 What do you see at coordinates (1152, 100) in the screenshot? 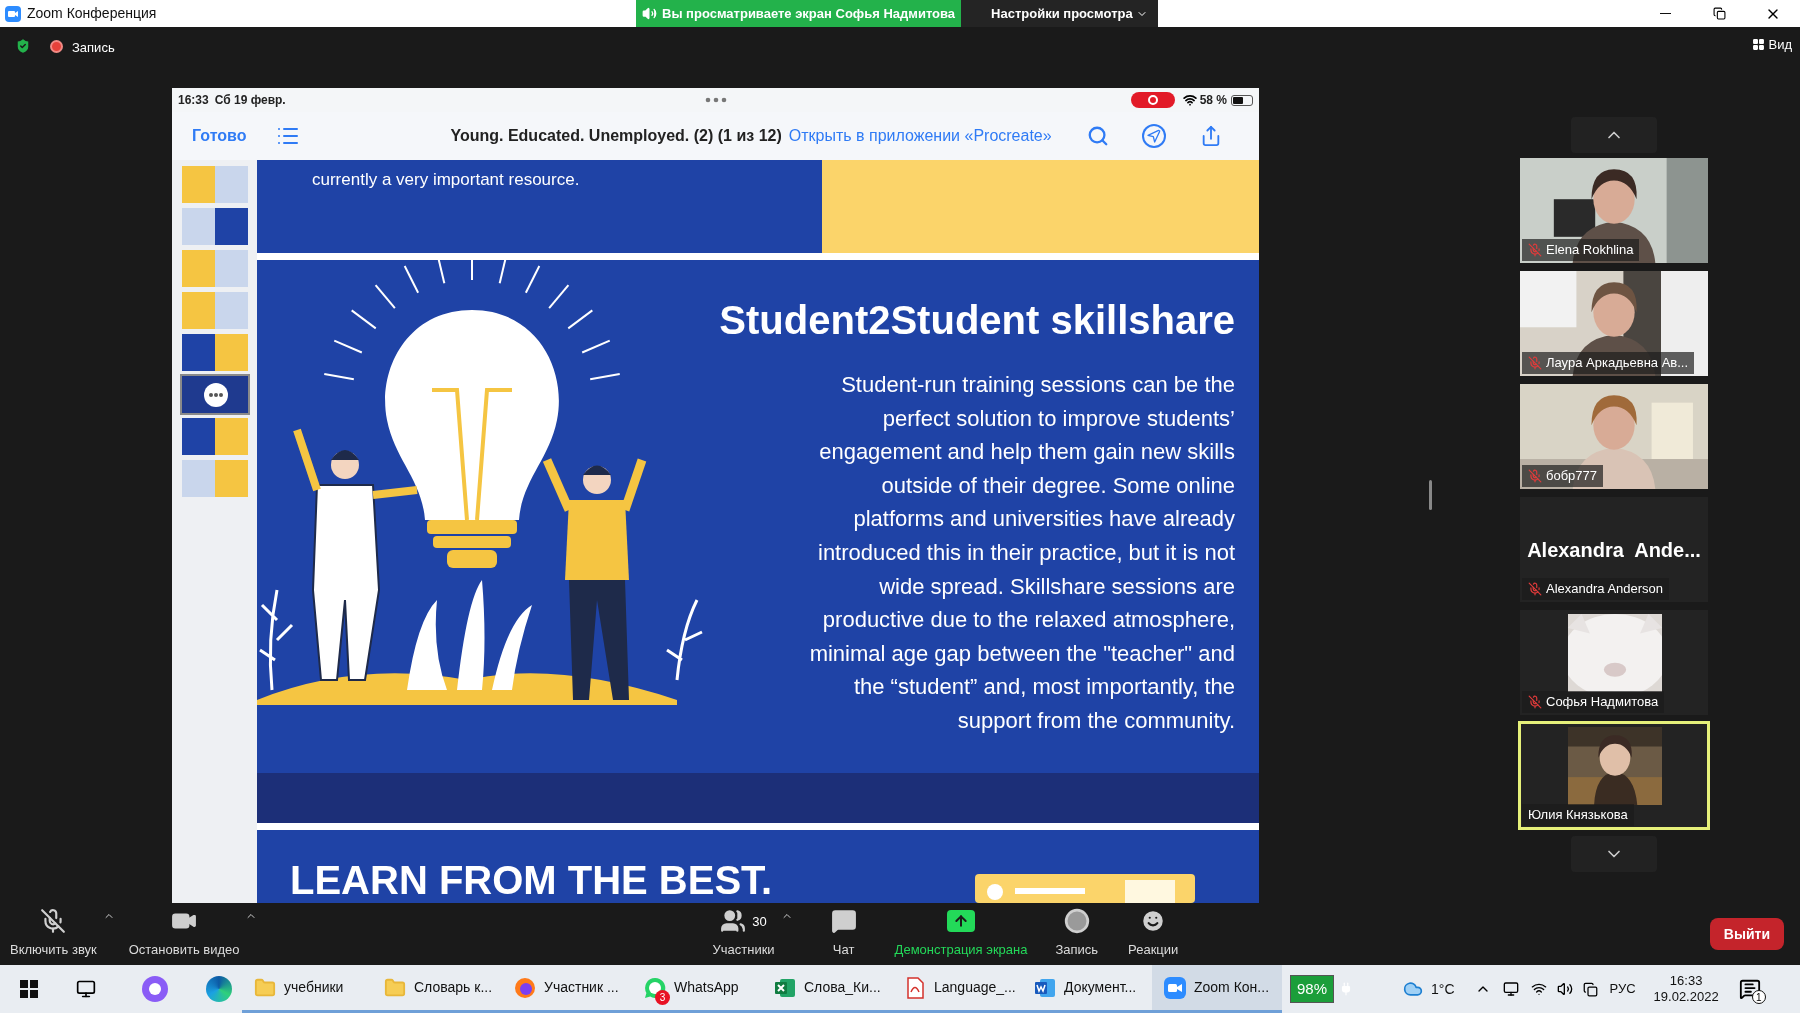
I see `screen-recording-indicator` at bounding box center [1152, 100].